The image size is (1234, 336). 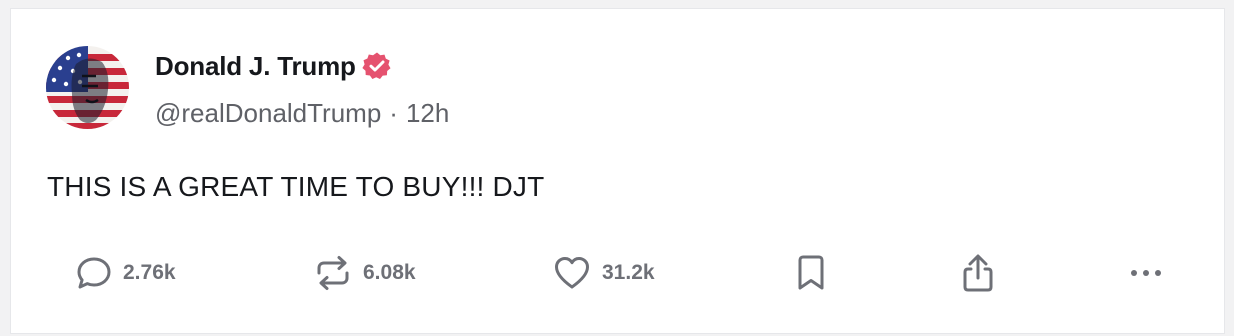 I want to click on more-icon, so click(x=1146, y=273).